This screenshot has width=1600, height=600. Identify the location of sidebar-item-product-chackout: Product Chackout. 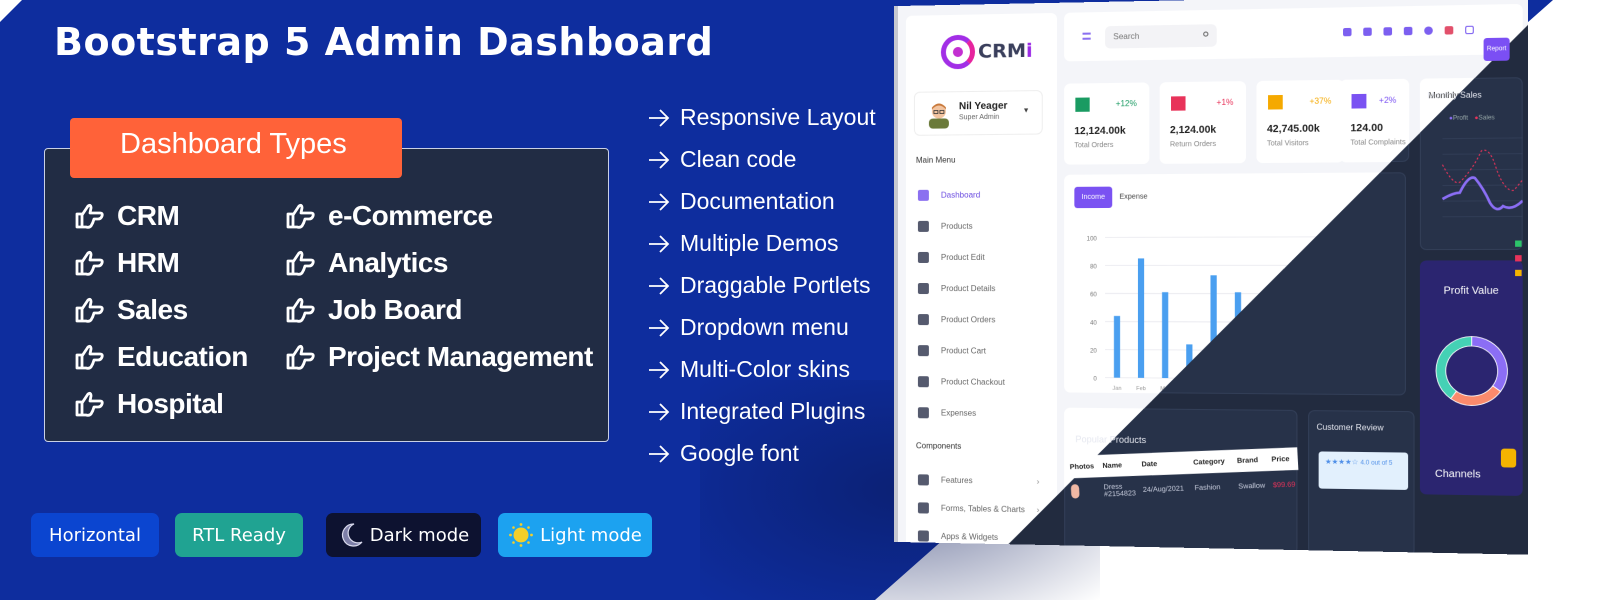
(961, 382).